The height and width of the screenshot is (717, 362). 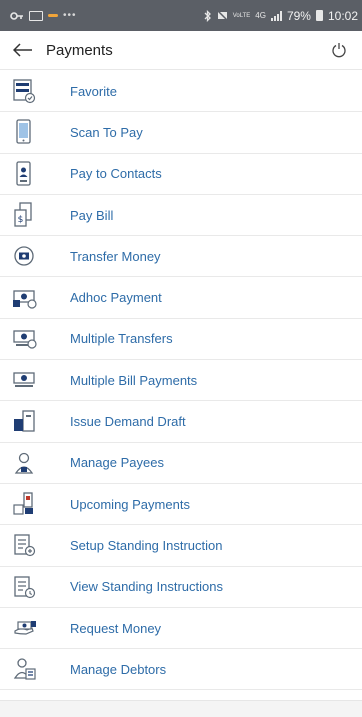 What do you see at coordinates (130, 504) in the screenshot?
I see `menu-label: Upcoming Payments` at bounding box center [130, 504].